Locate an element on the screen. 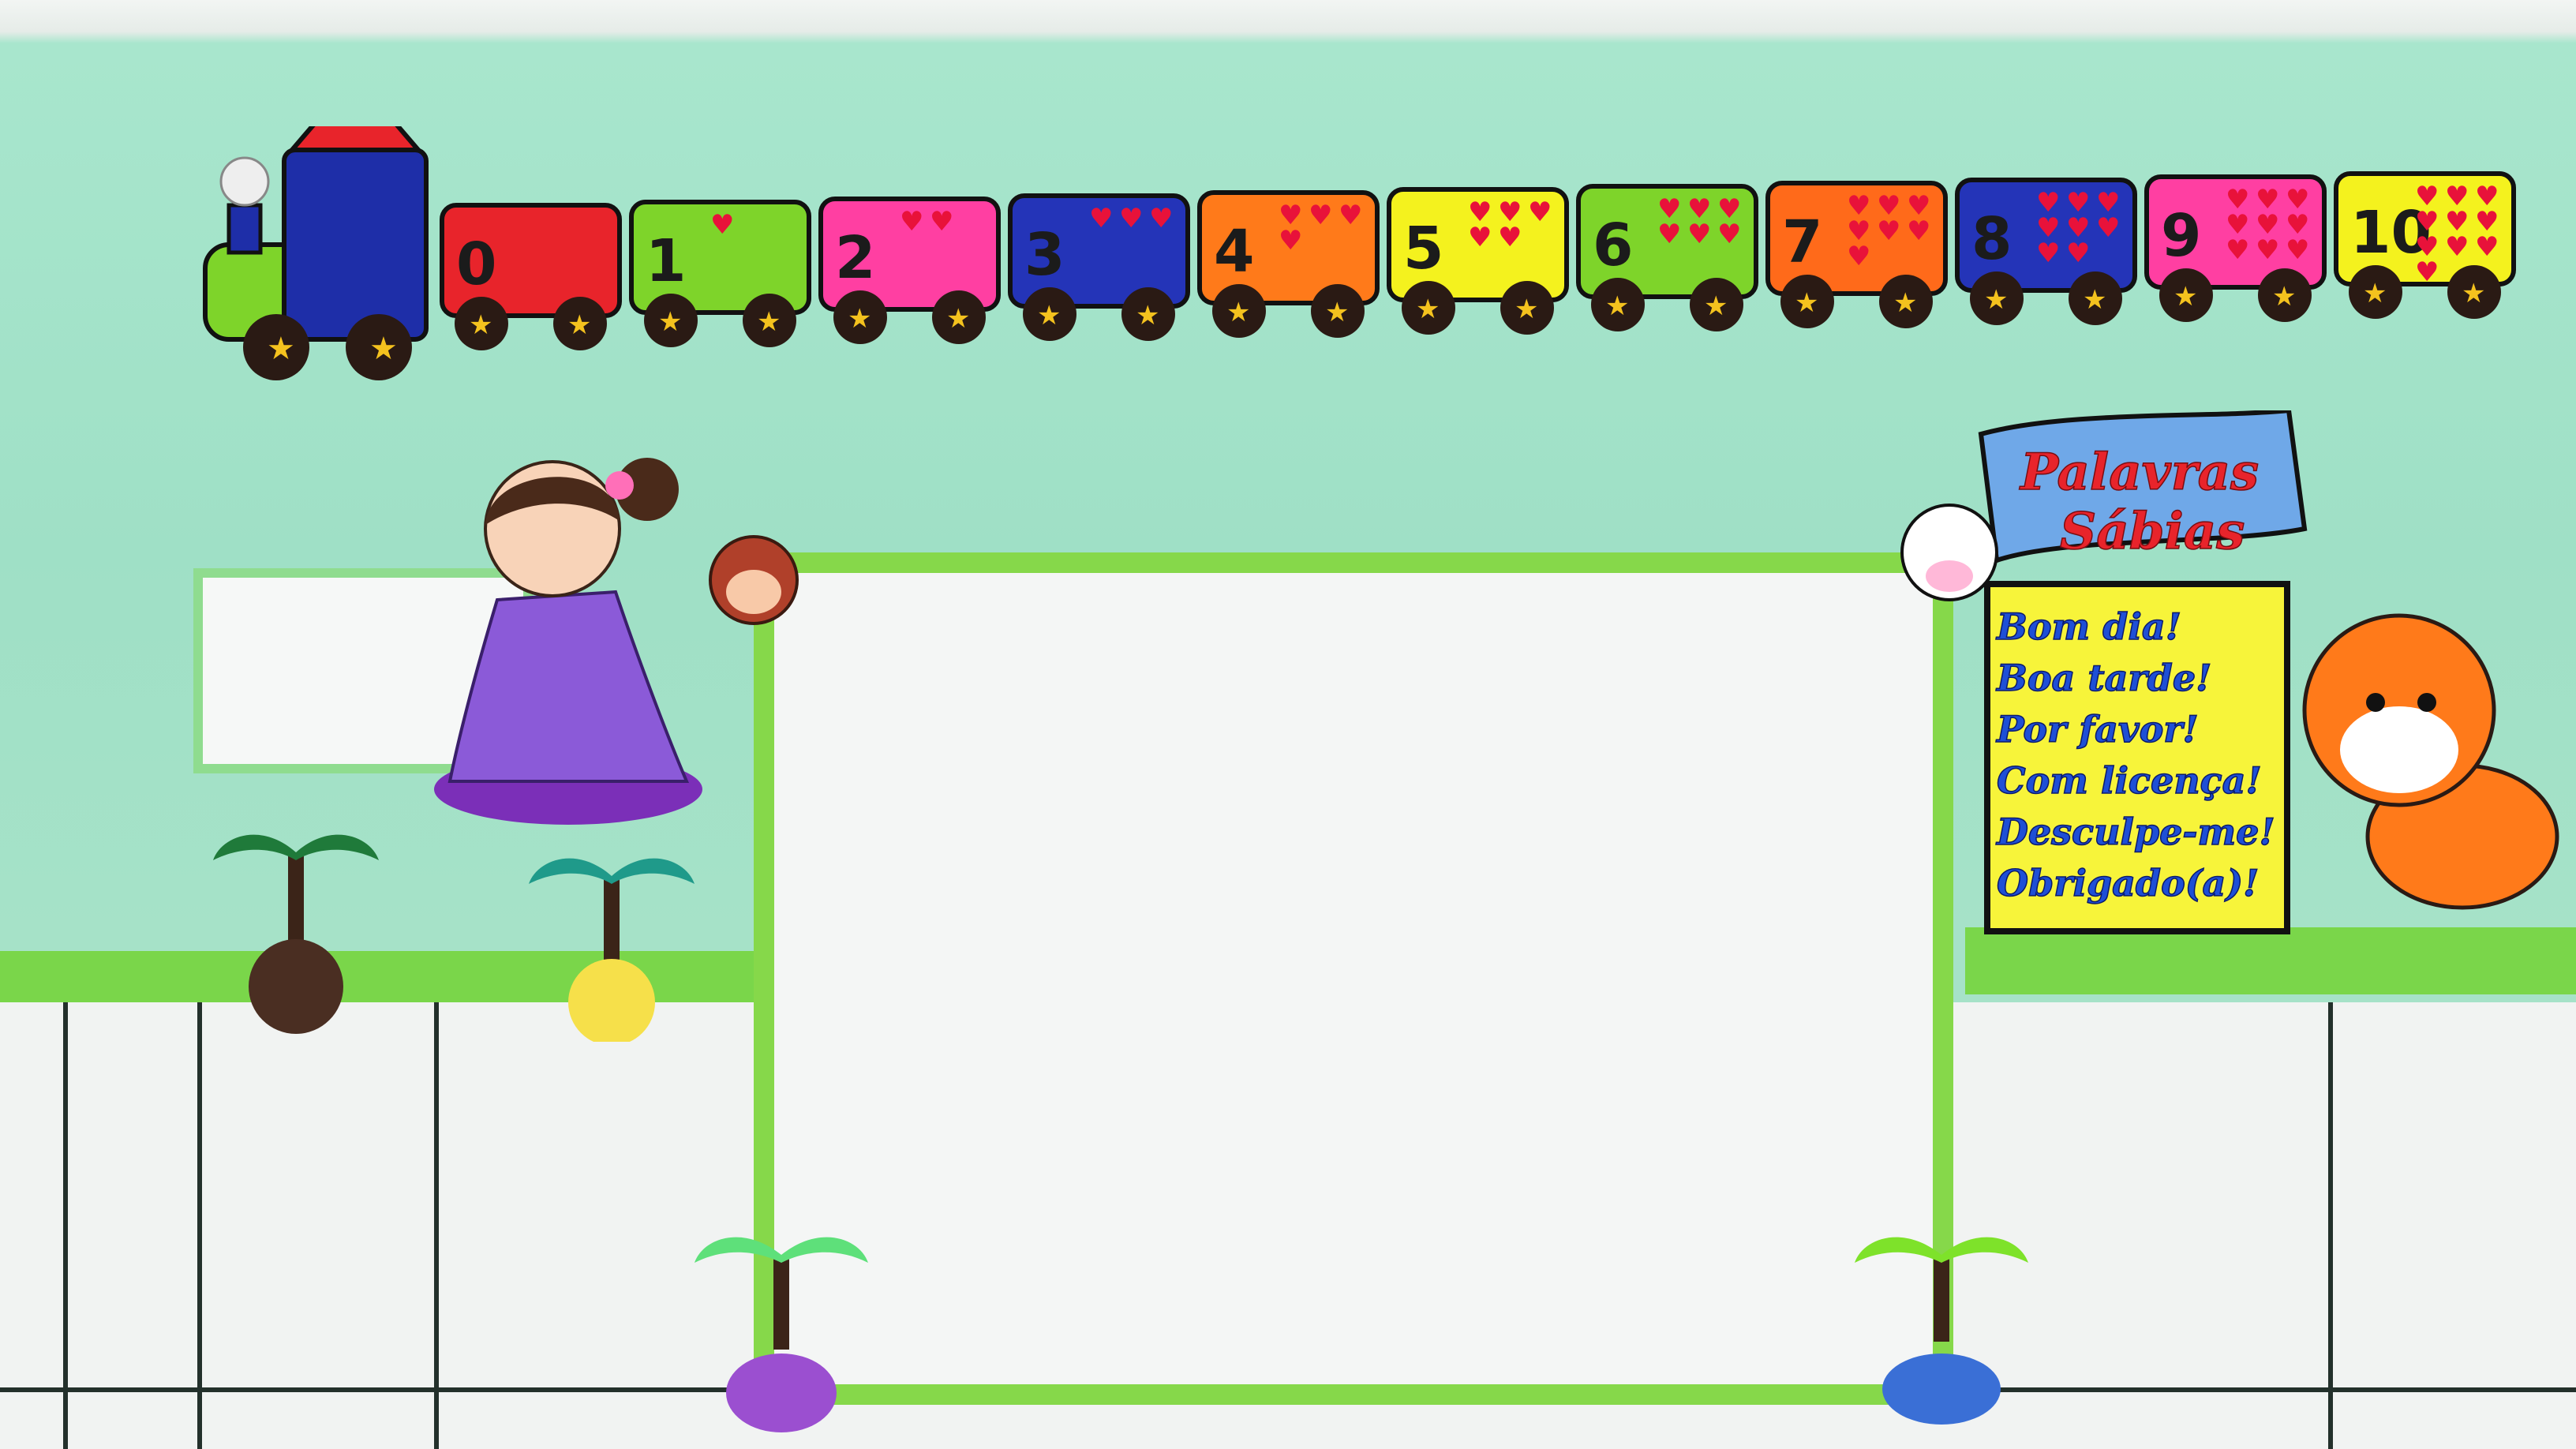 This screenshot has width=2576, height=1449. monkey-icon is located at coordinates (754, 580).